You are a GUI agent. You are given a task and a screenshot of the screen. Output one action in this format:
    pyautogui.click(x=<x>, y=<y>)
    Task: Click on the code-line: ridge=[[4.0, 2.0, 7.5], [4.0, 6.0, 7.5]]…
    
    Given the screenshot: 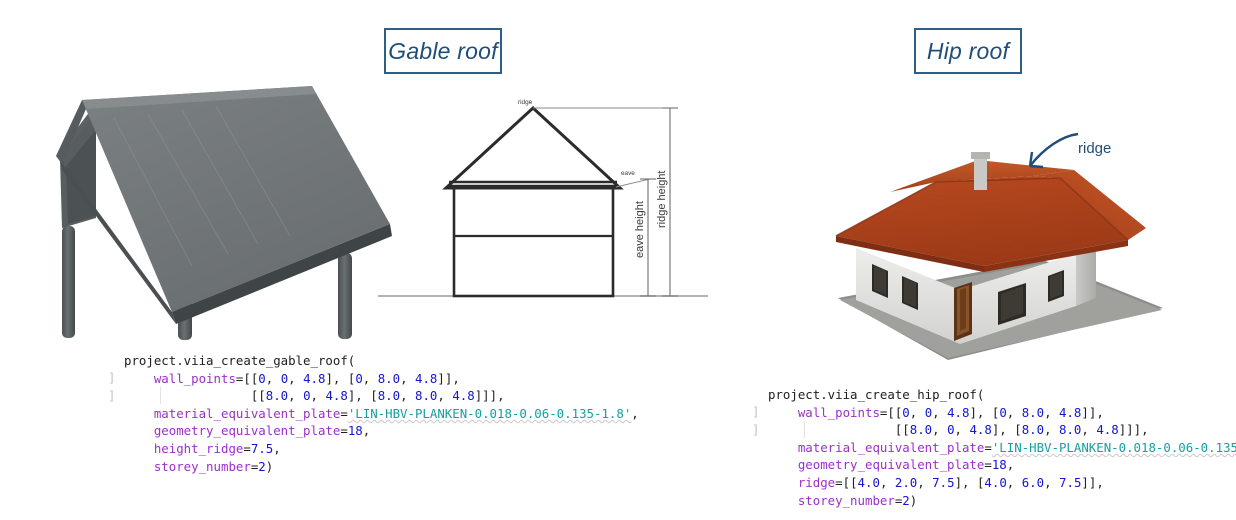 What is the action you would take?
    pyautogui.click(x=950, y=482)
    